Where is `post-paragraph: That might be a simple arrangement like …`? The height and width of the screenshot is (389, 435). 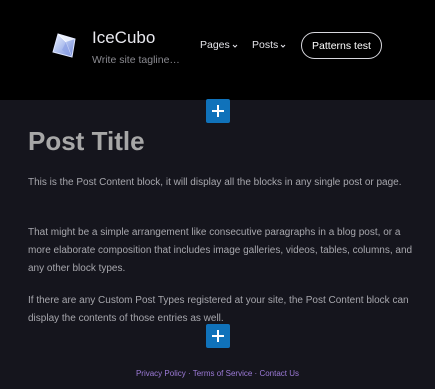
post-paragraph: That might be a simple arrangement like … is located at coordinates (220, 251).